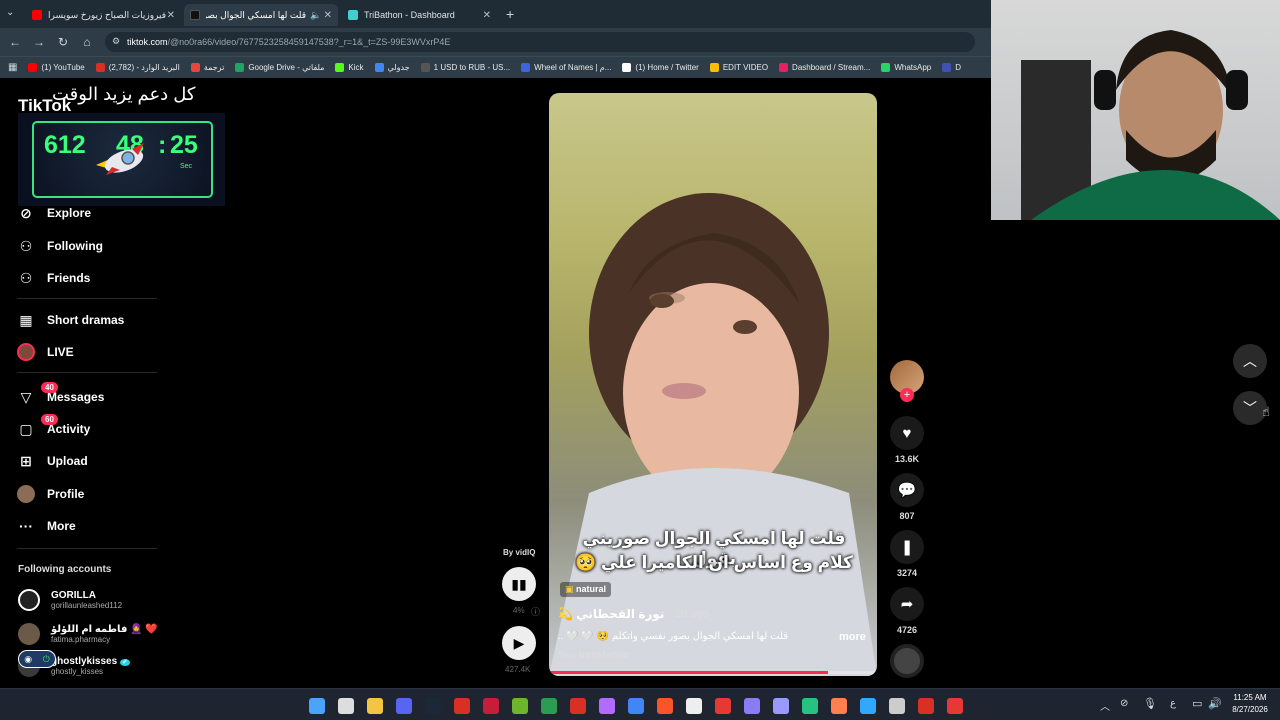 This screenshot has height=720, width=1280. What do you see at coordinates (907, 547) in the screenshot?
I see `bookmark-icon: ❚` at bounding box center [907, 547].